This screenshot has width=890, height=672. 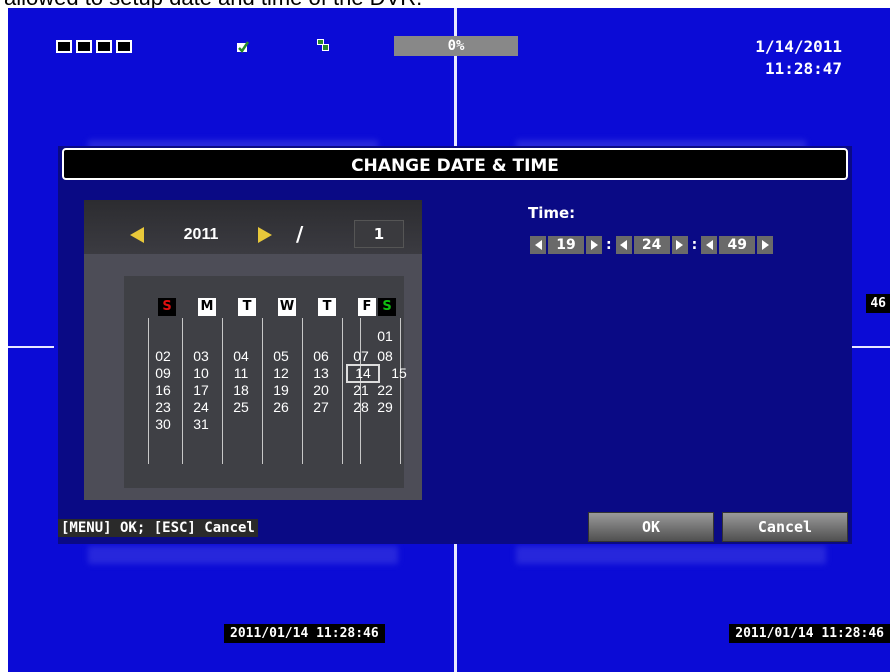 What do you see at coordinates (361, 390) in the screenshot?
I see `calendar-day: 21` at bounding box center [361, 390].